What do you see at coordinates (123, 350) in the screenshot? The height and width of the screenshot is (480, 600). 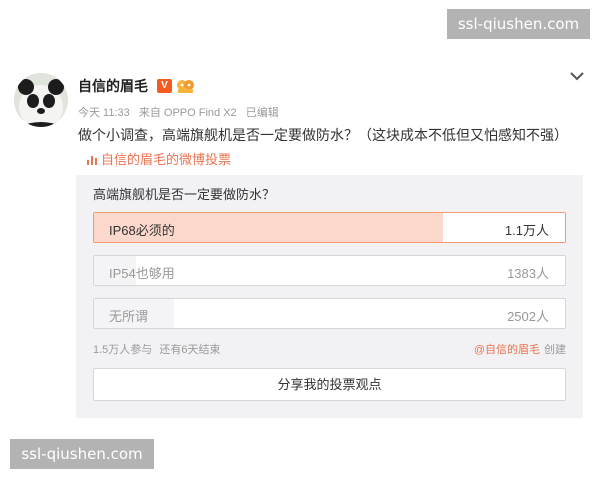 I see `poll-participants: 1.5万人参与` at bounding box center [123, 350].